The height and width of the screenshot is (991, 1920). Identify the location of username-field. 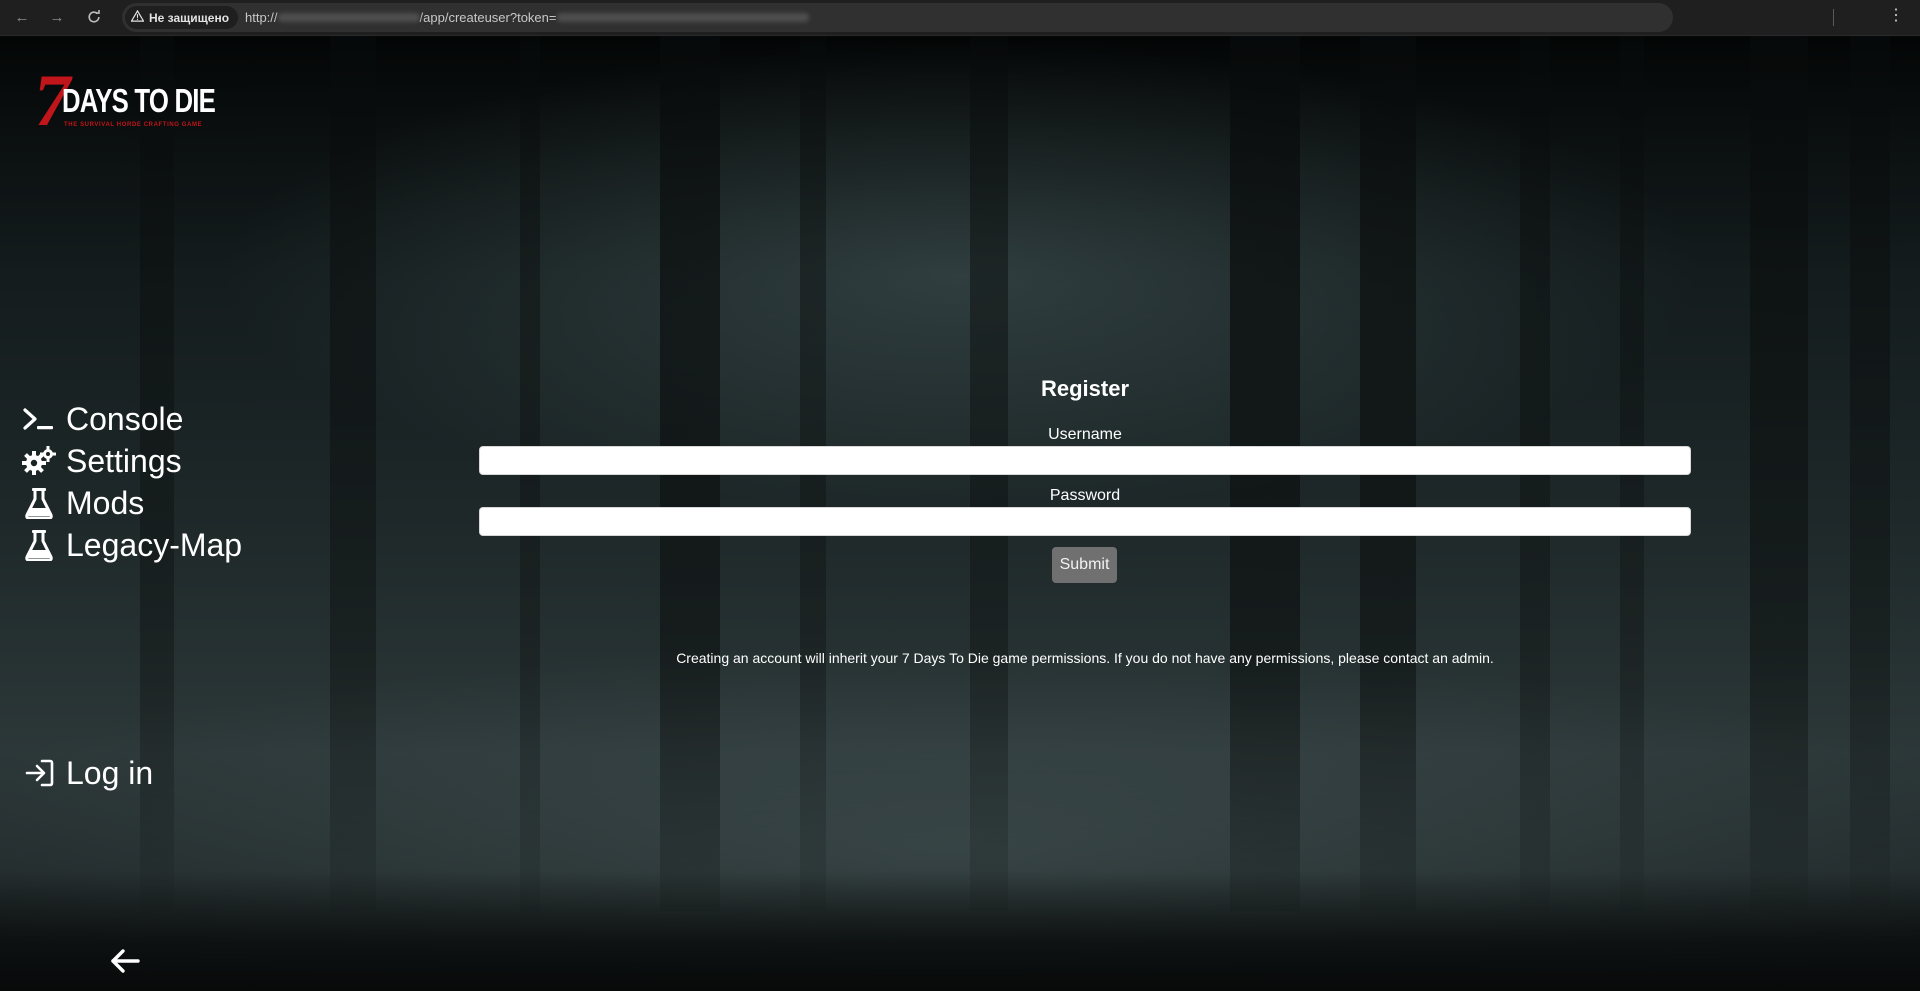
(1085, 460).